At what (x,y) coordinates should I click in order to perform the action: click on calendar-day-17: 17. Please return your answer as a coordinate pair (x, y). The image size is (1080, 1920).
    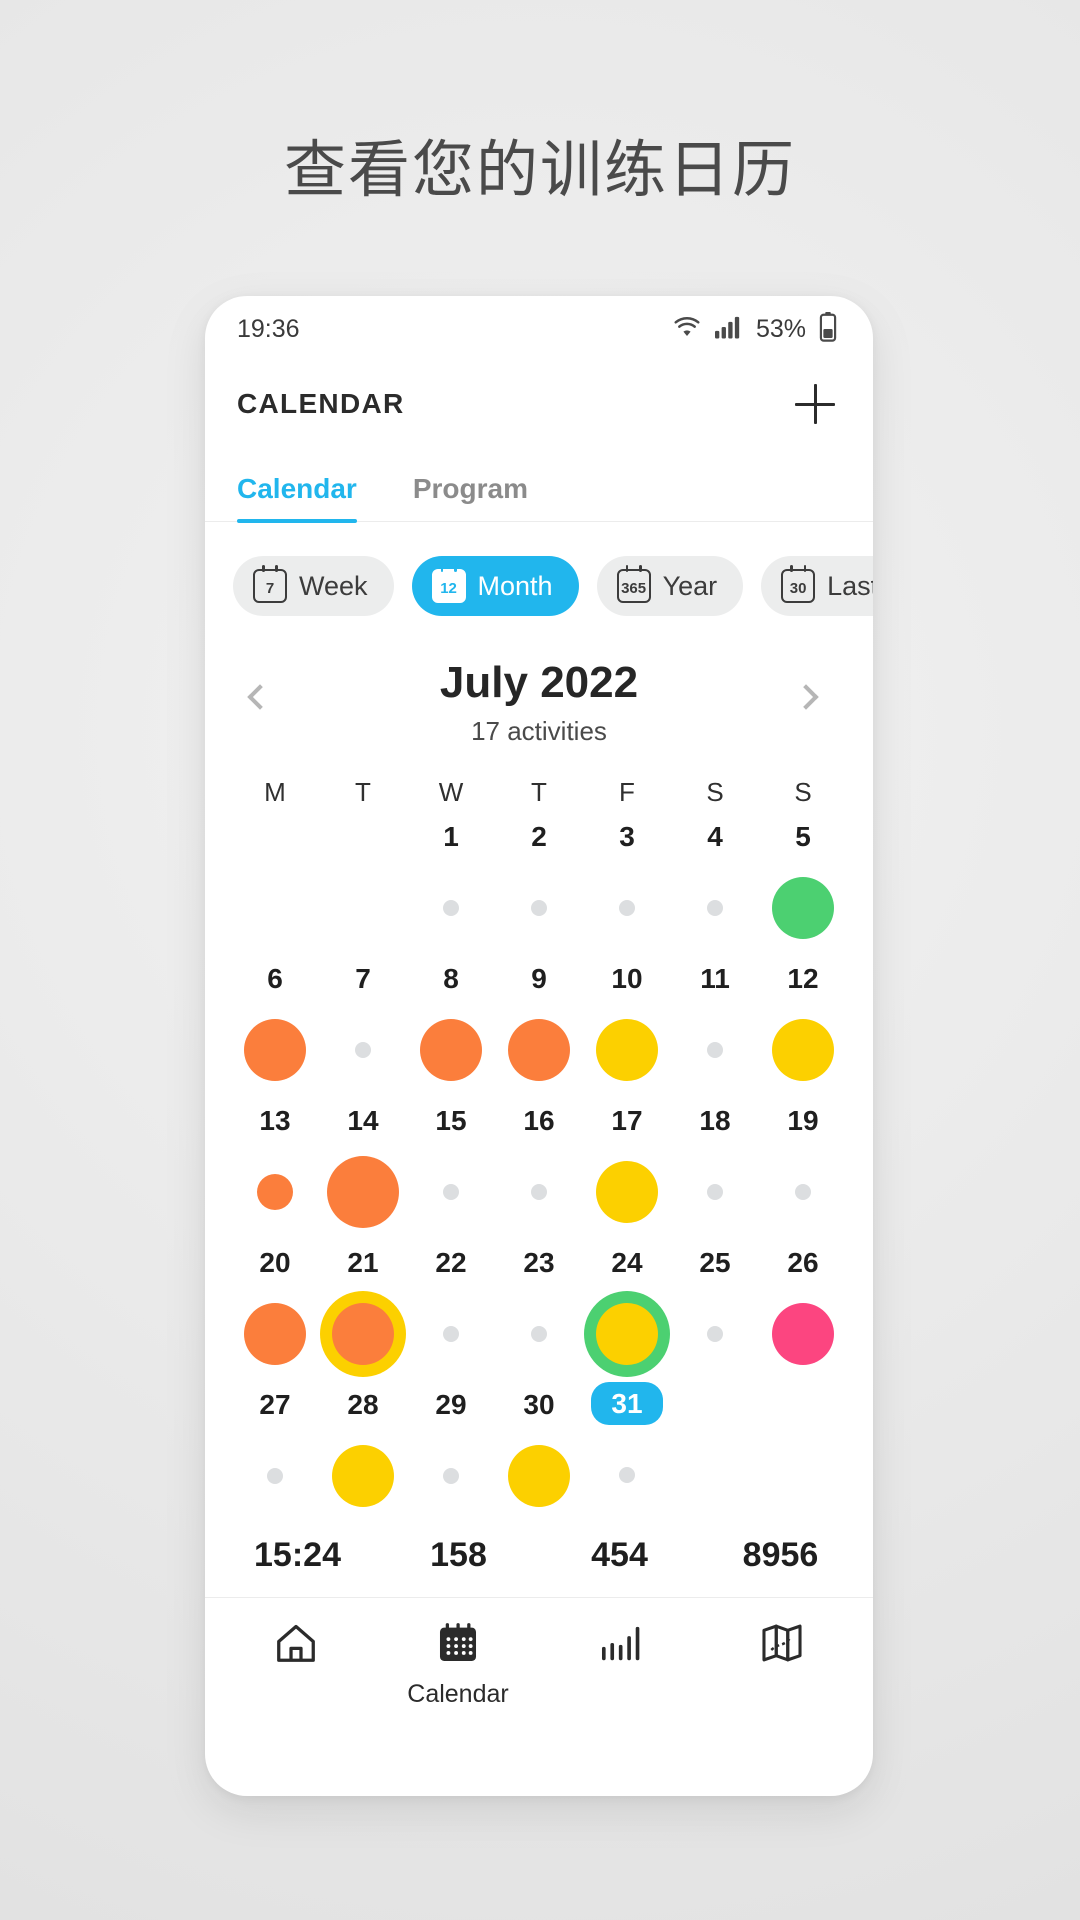
    Looking at the image, I should click on (627, 1169).